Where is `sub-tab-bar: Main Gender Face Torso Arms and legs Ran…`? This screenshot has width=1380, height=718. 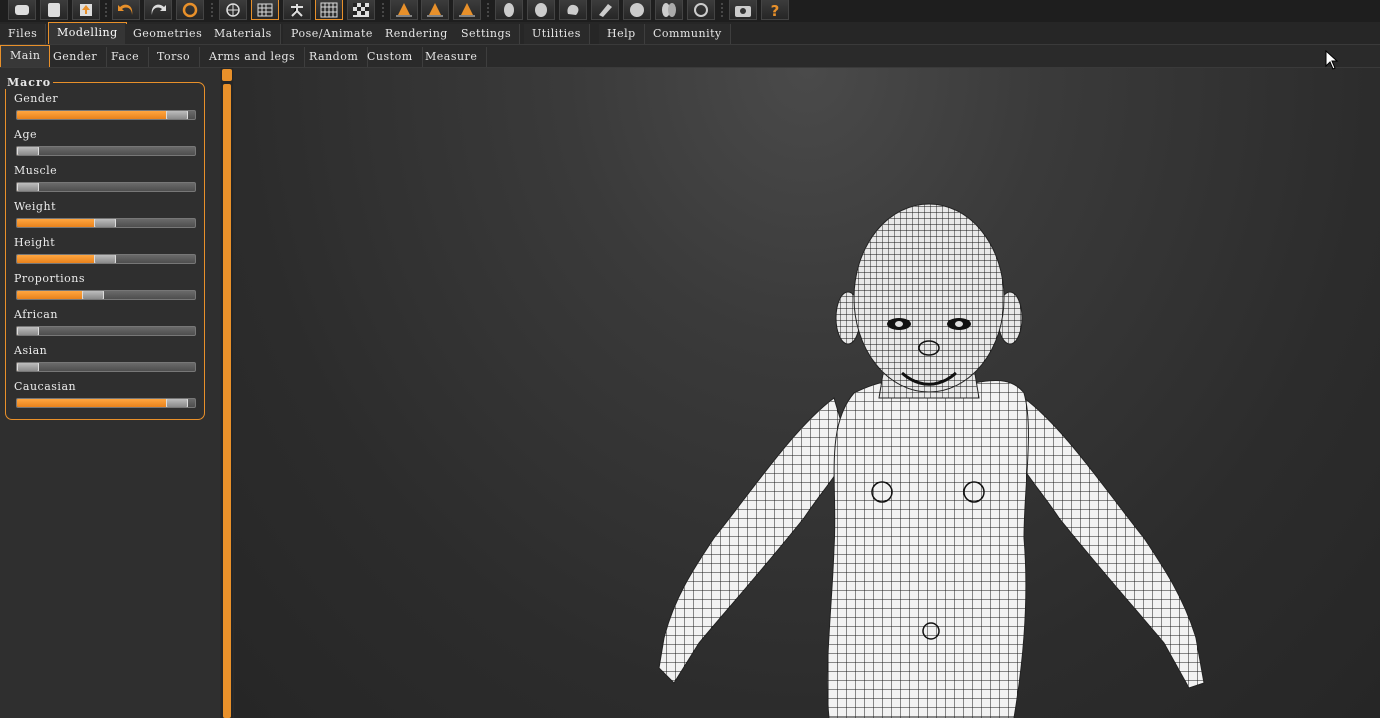 sub-tab-bar: Main Gender Face Torso Arms and legs Ran… is located at coordinates (690, 56).